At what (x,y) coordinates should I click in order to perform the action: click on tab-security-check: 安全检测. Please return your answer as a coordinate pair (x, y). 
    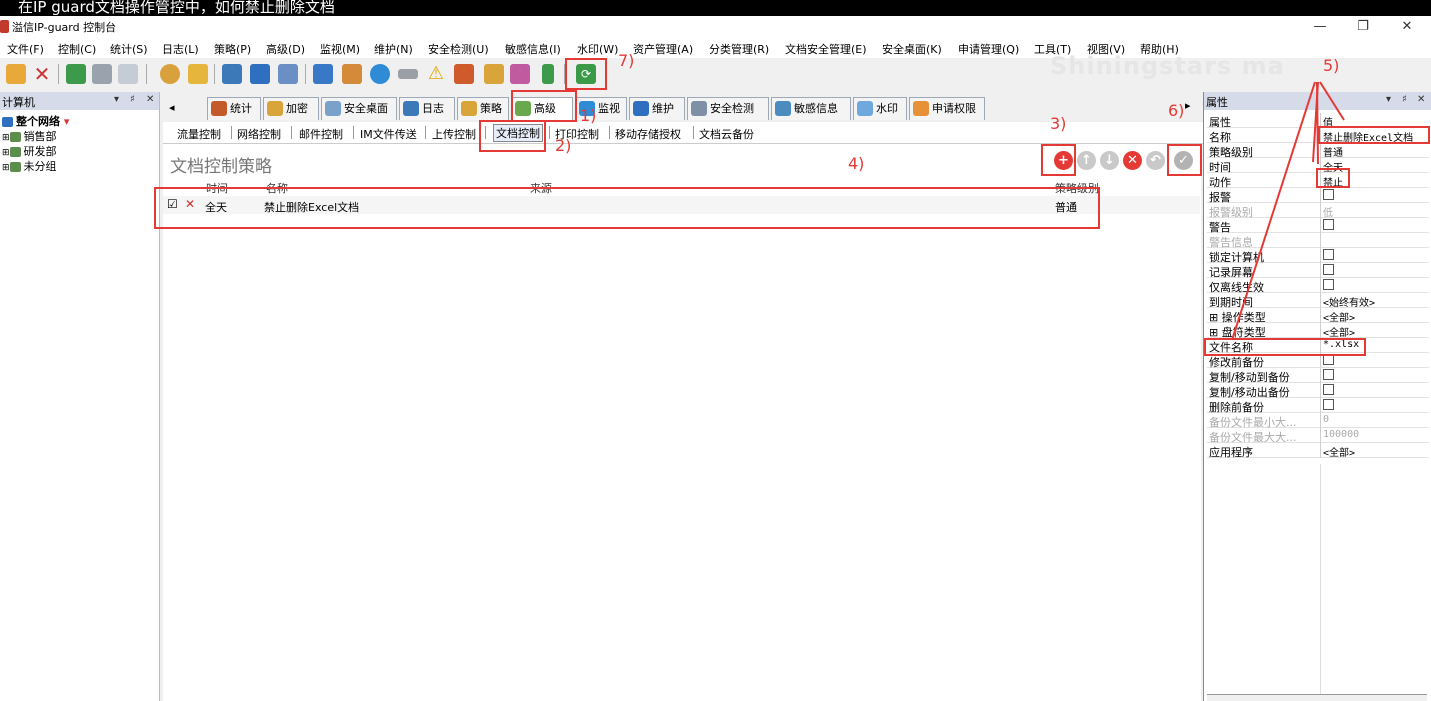
    Looking at the image, I should click on (728, 108).